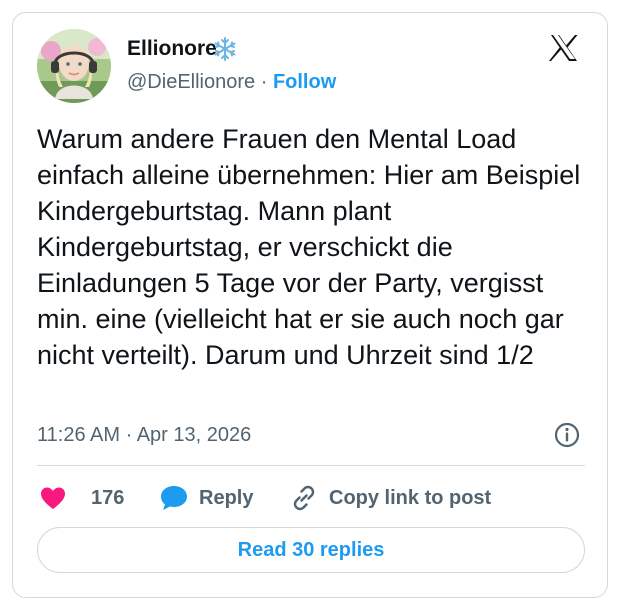 The height and width of the screenshot is (610, 620). What do you see at coordinates (79, 435) in the screenshot?
I see `tweet-time: 11:26 AM` at bounding box center [79, 435].